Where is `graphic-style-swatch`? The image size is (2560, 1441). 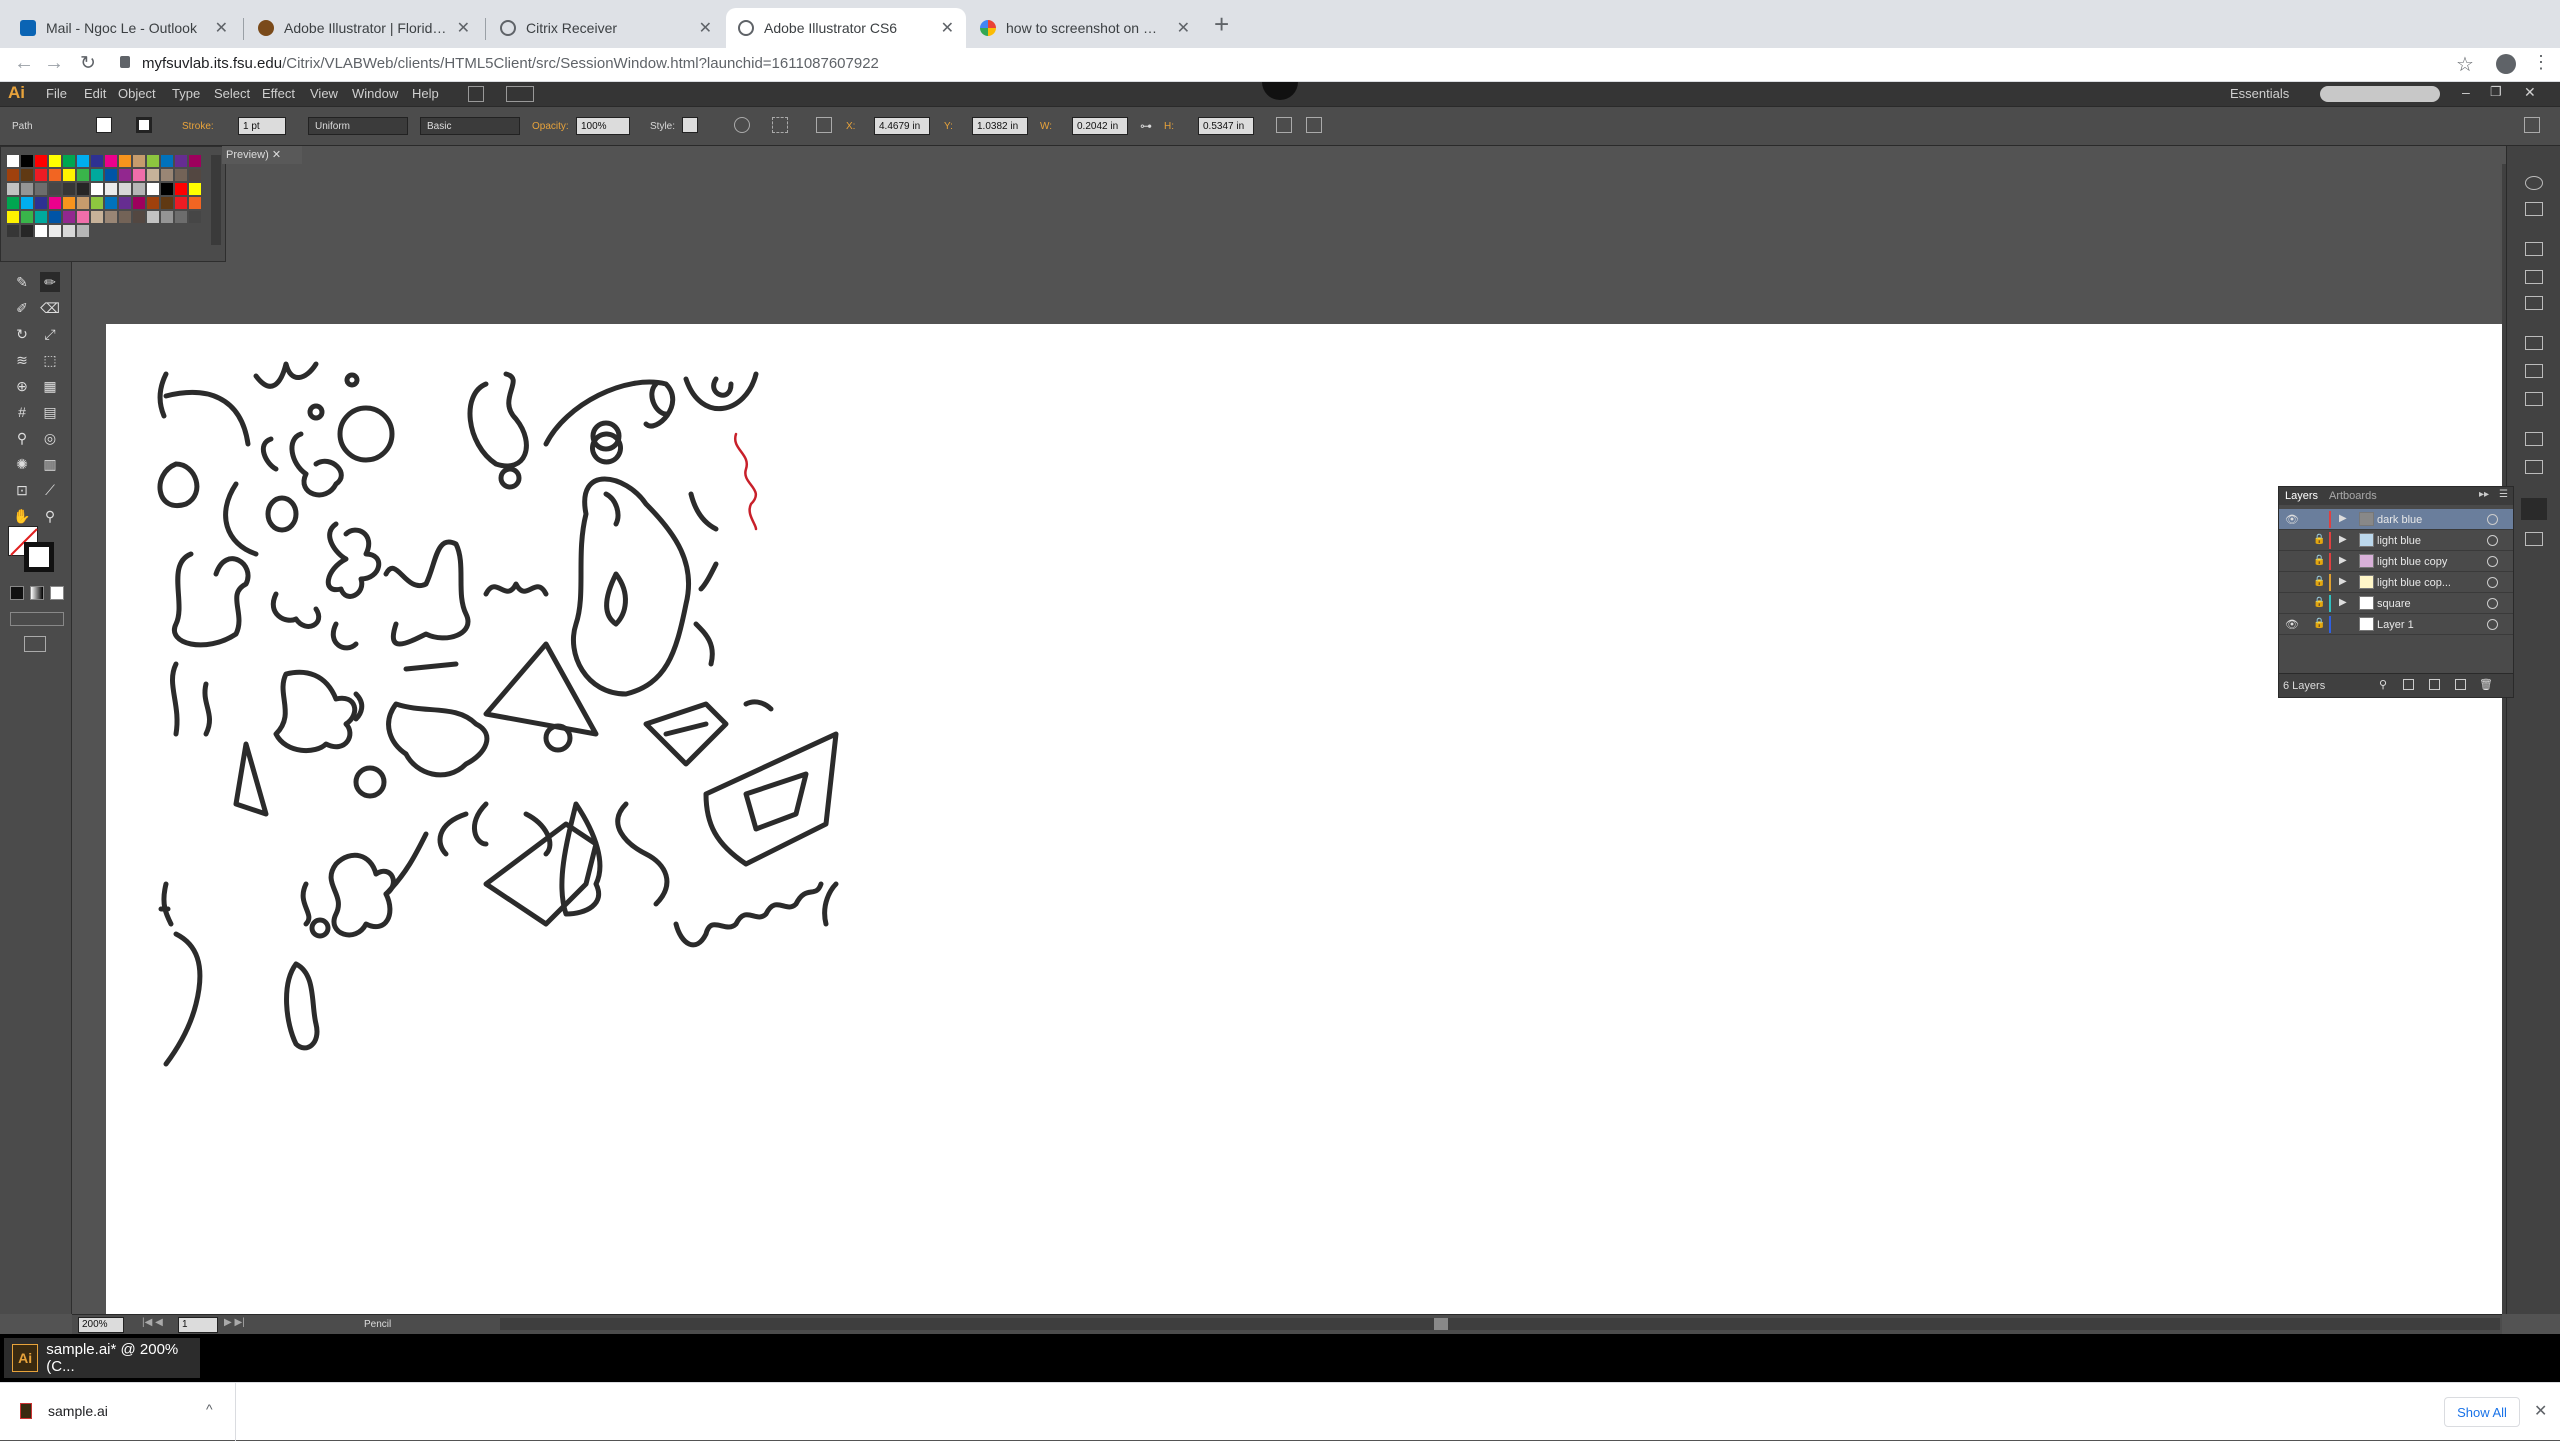 graphic-style-swatch is located at coordinates (690, 125).